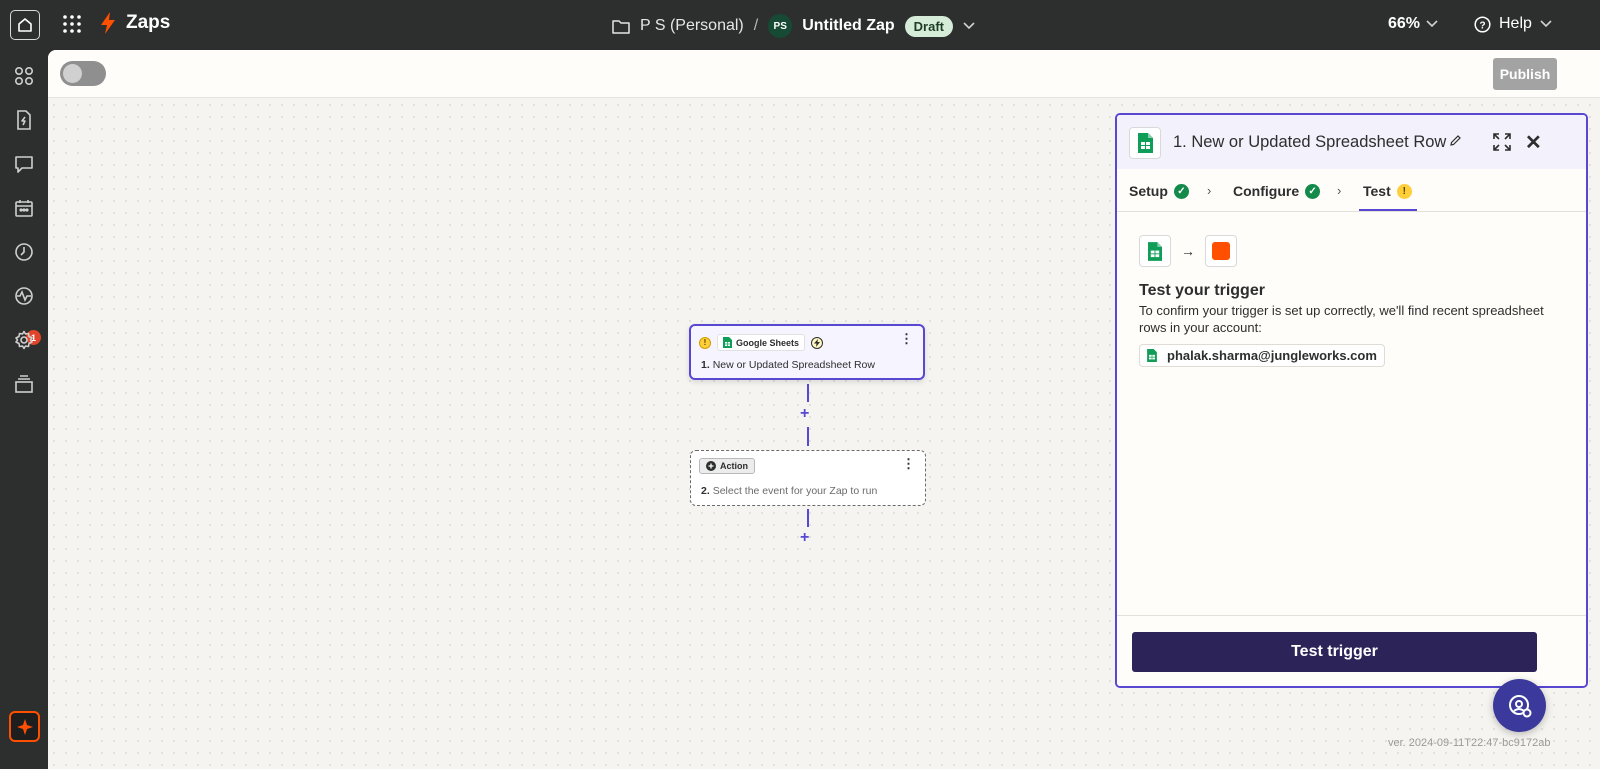  What do you see at coordinates (848, 26) in the screenshot?
I see `zap-title: Untitled Zap` at bounding box center [848, 26].